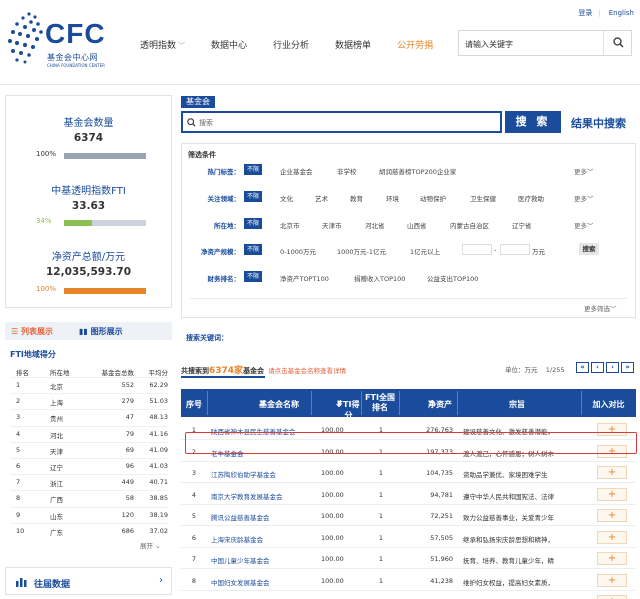 The width and height of the screenshot is (640, 599). I want to click on table-row: 3 江苏陶欣伯助学基金会 100.00 1 104,735 资助品学兼优、家境困难学生 +, so click(408, 472).